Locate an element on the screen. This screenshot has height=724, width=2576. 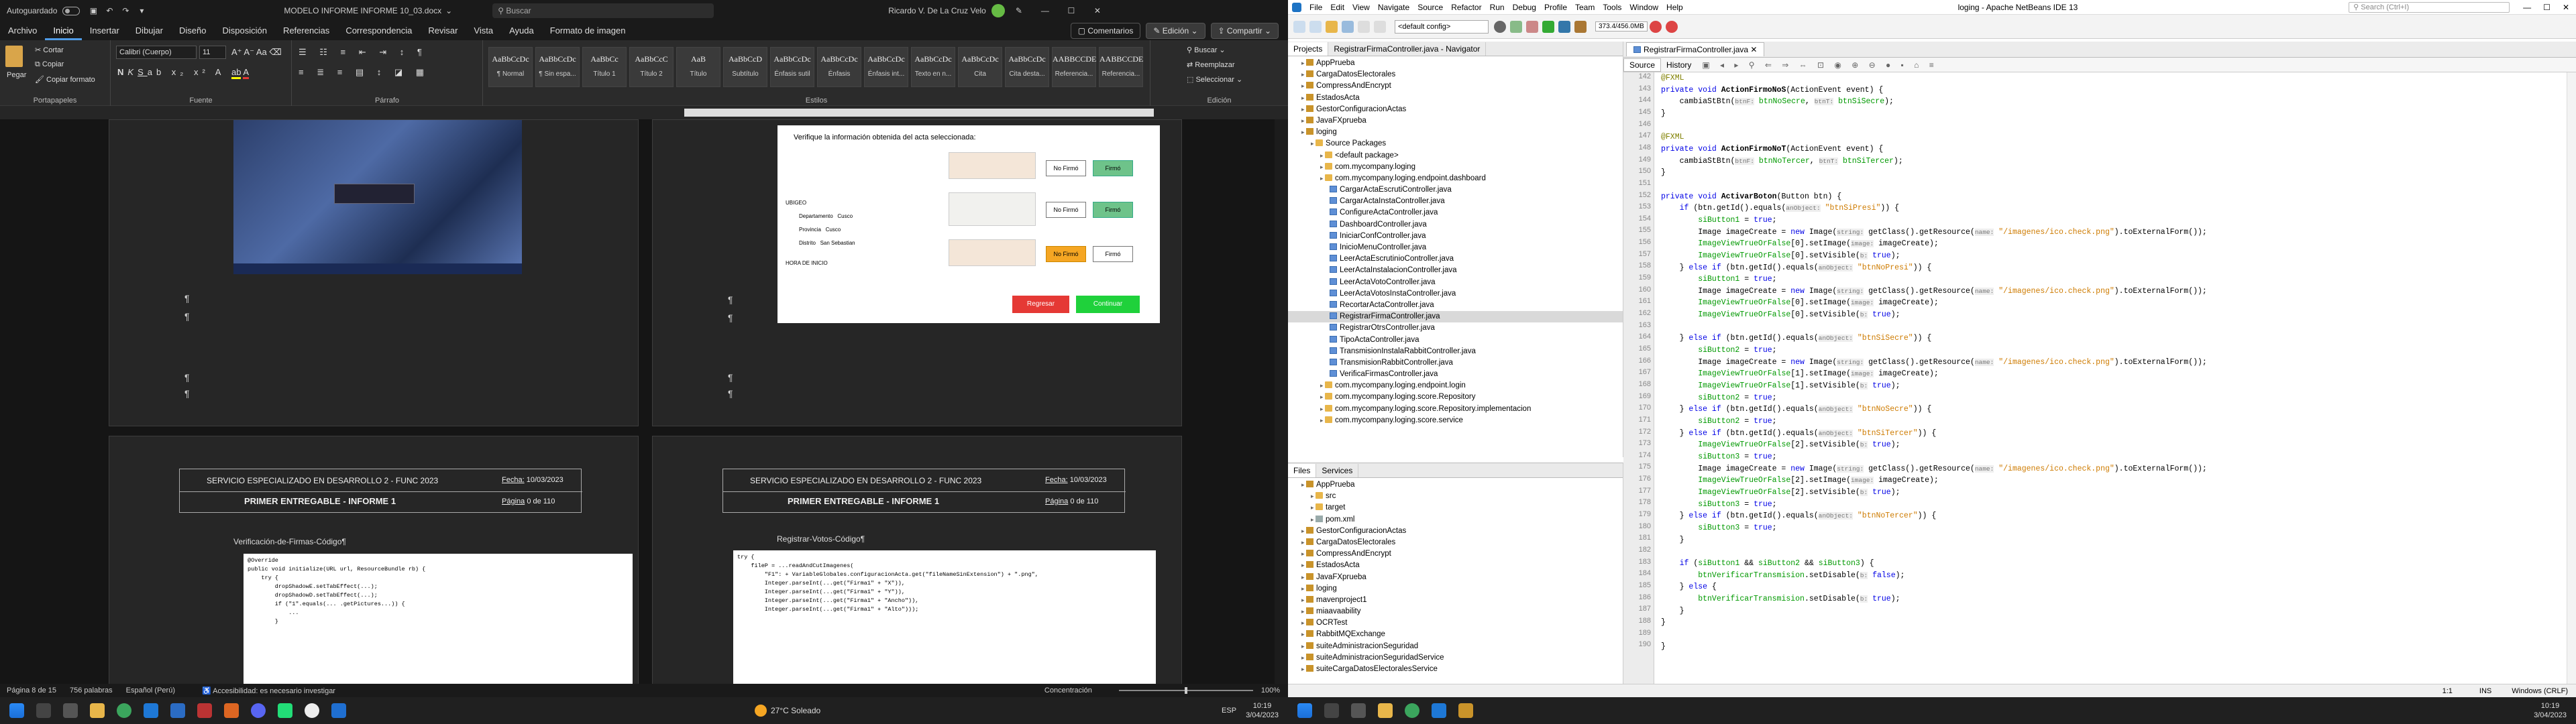
nb-menu-view: View is located at coordinates (1361, 7).